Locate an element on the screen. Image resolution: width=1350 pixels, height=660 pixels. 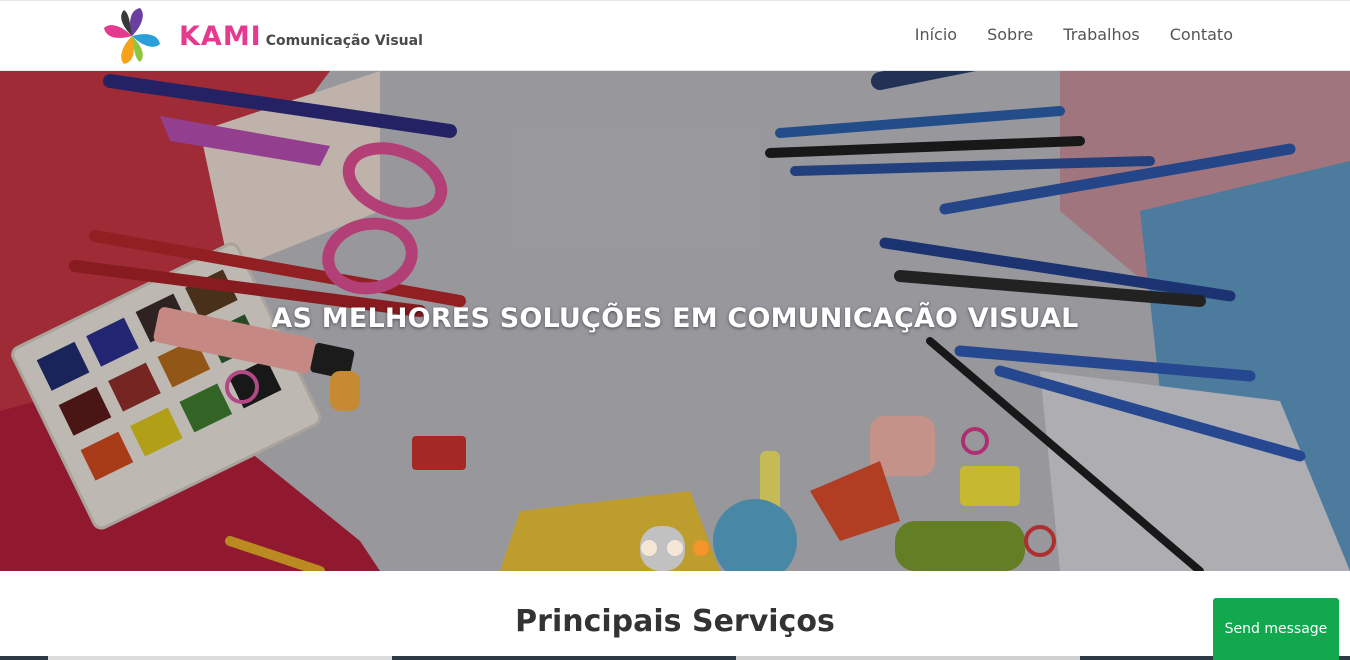
nav-link-trabalhos: Trabalhos is located at coordinates (1101, 34).